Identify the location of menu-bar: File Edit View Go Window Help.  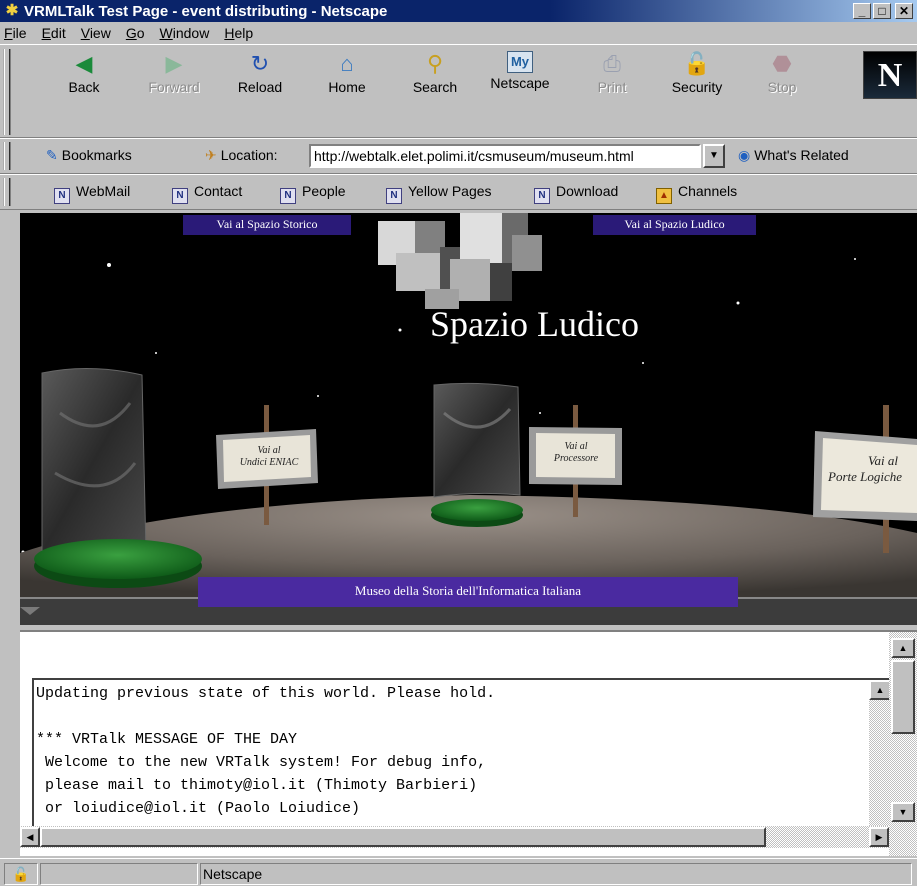
(458, 33).